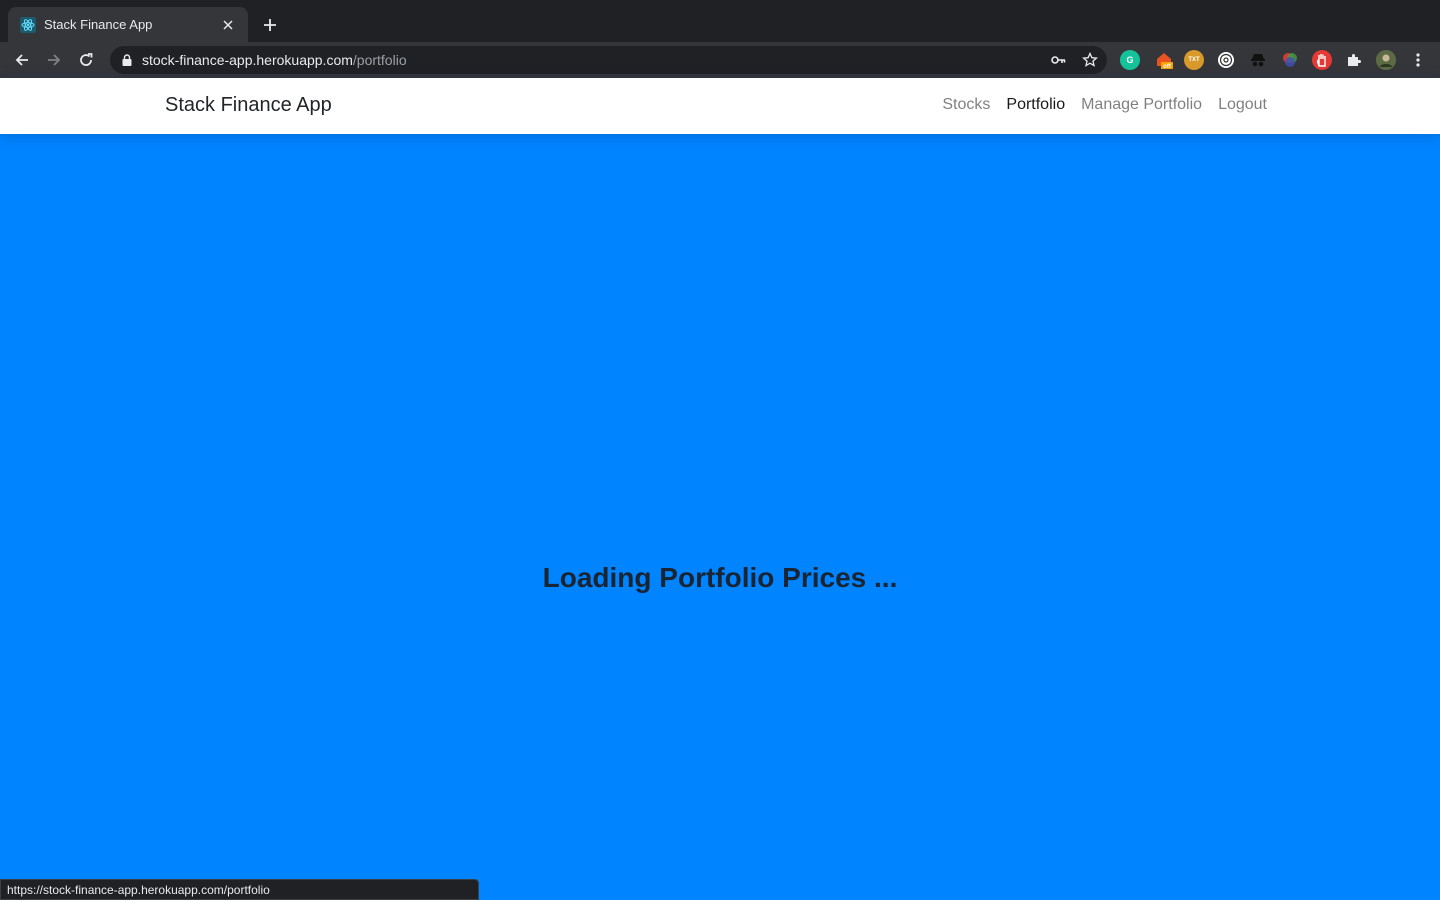 This screenshot has width=1440, height=900. What do you see at coordinates (28, 24) in the screenshot?
I see `react-logo-icon` at bounding box center [28, 24].